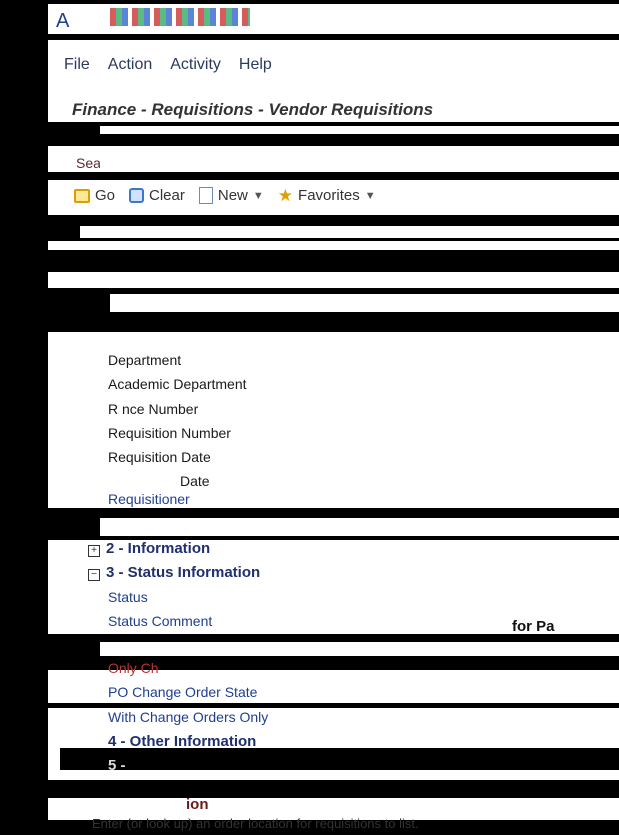 Image resolution: width=619 pixels, height=835 pixels. What do you see at coordinates (327, 195) in the screenshot?
I see `favorites-button: ★ Favorites ▼` at bounding box center [327, 195].